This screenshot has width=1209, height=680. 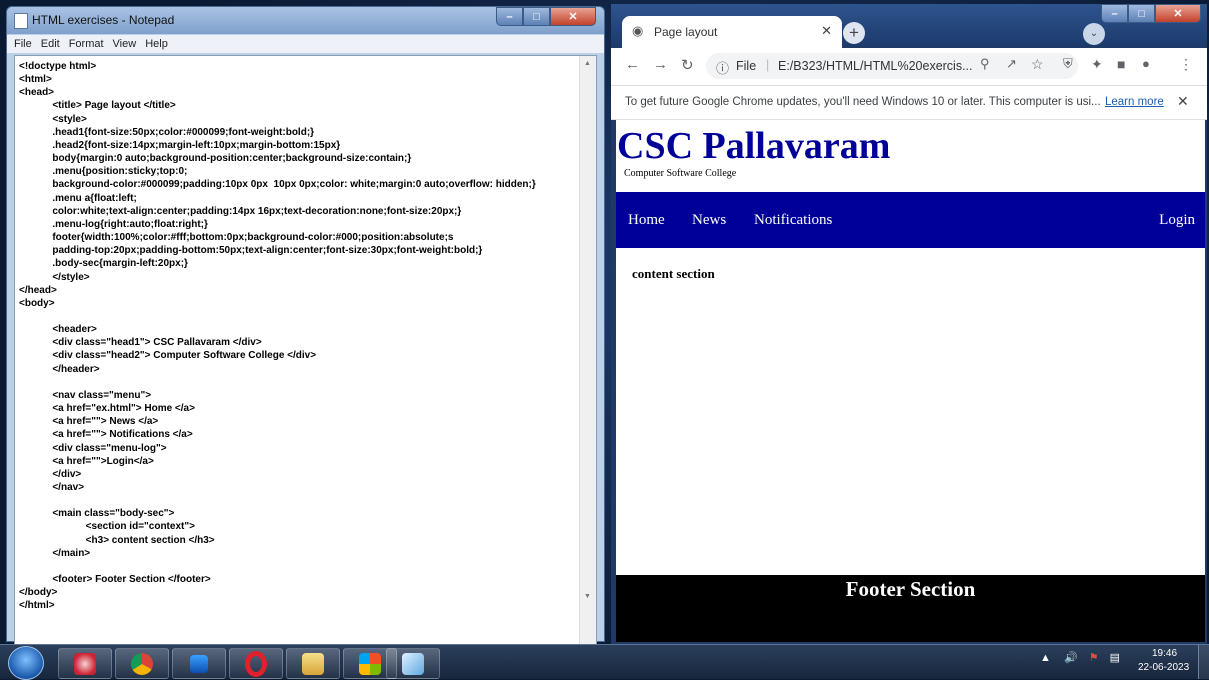 I want to click on media-icon, so click(x=199, y=663).